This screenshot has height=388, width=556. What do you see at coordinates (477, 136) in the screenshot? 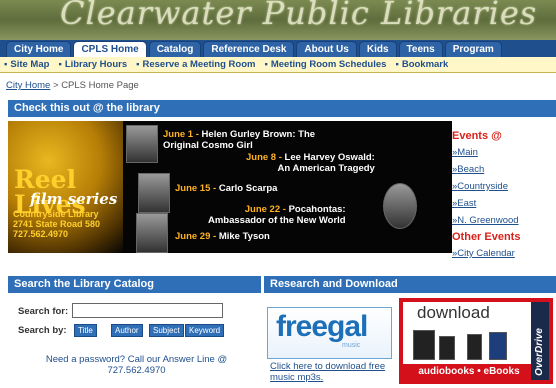
I see `events-heading: Events @` at bounding box center [477, 136].